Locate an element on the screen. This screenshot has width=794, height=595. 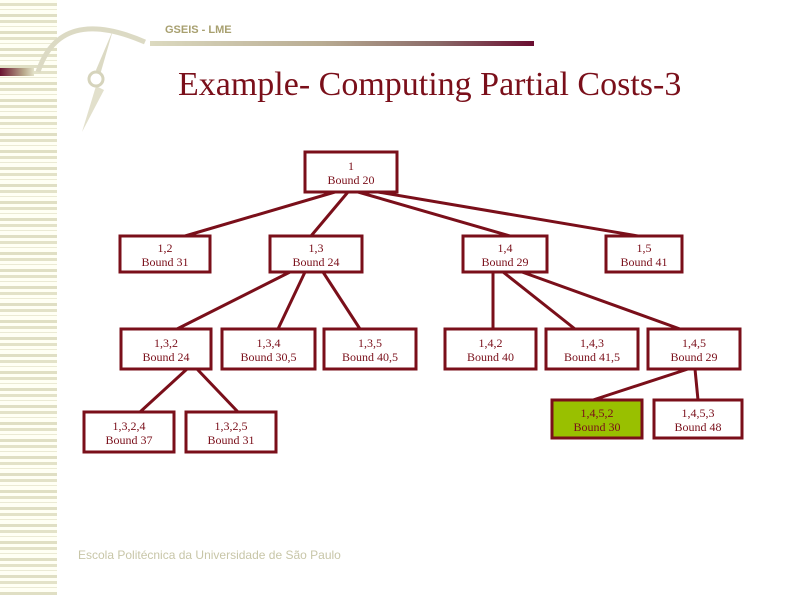
tree-node: 1,4,5,2Bound 30 is located at coordinates (597, 419).